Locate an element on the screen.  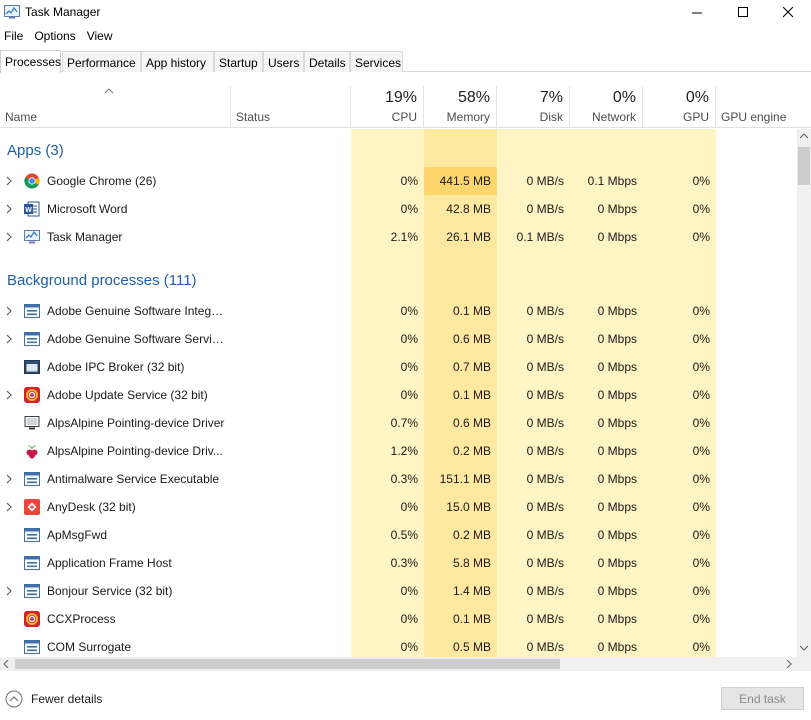
menu-options: Options is located at coordinates (56, 37).